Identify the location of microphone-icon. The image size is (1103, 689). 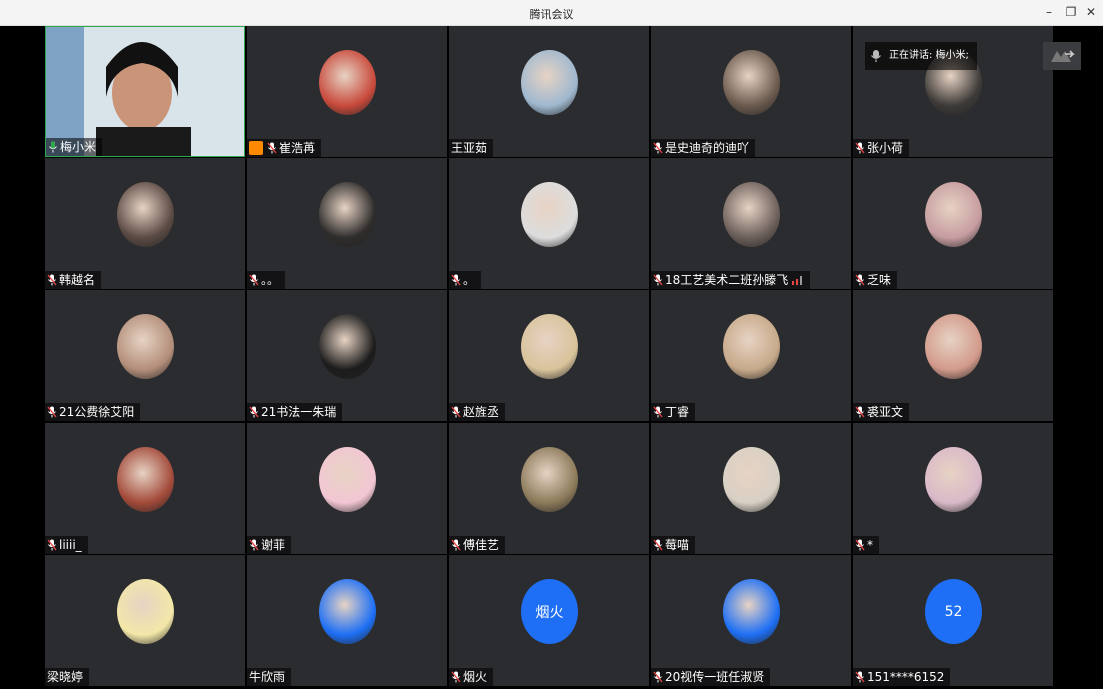
(876, 56).